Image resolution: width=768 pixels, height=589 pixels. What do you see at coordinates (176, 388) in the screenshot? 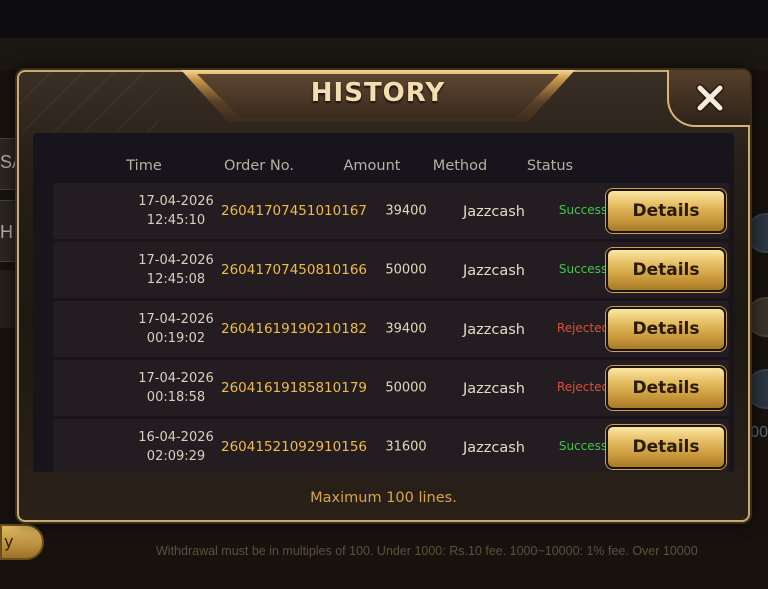
I see `time-cell: 17-04-2026 00:18:58` at bounding box center [176, 388].